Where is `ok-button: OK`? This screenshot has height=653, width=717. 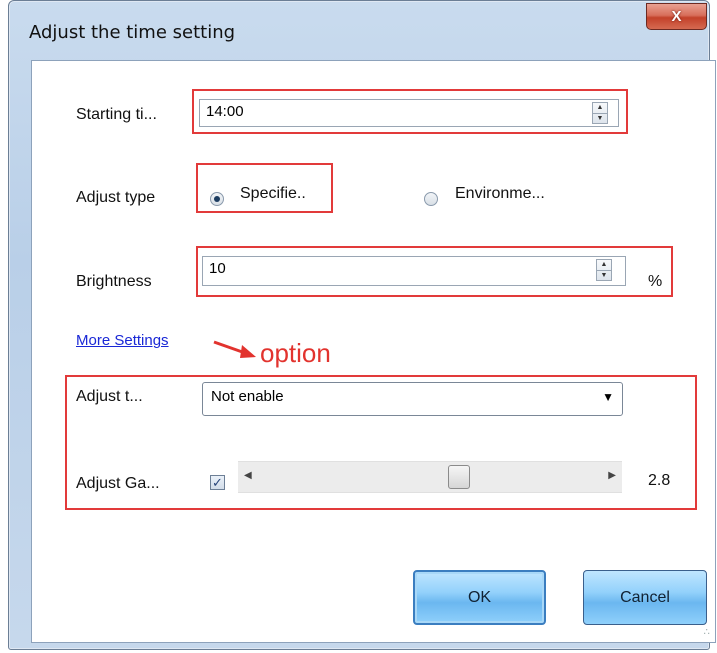
ok-button: OK is located at coordinates (479, 597).